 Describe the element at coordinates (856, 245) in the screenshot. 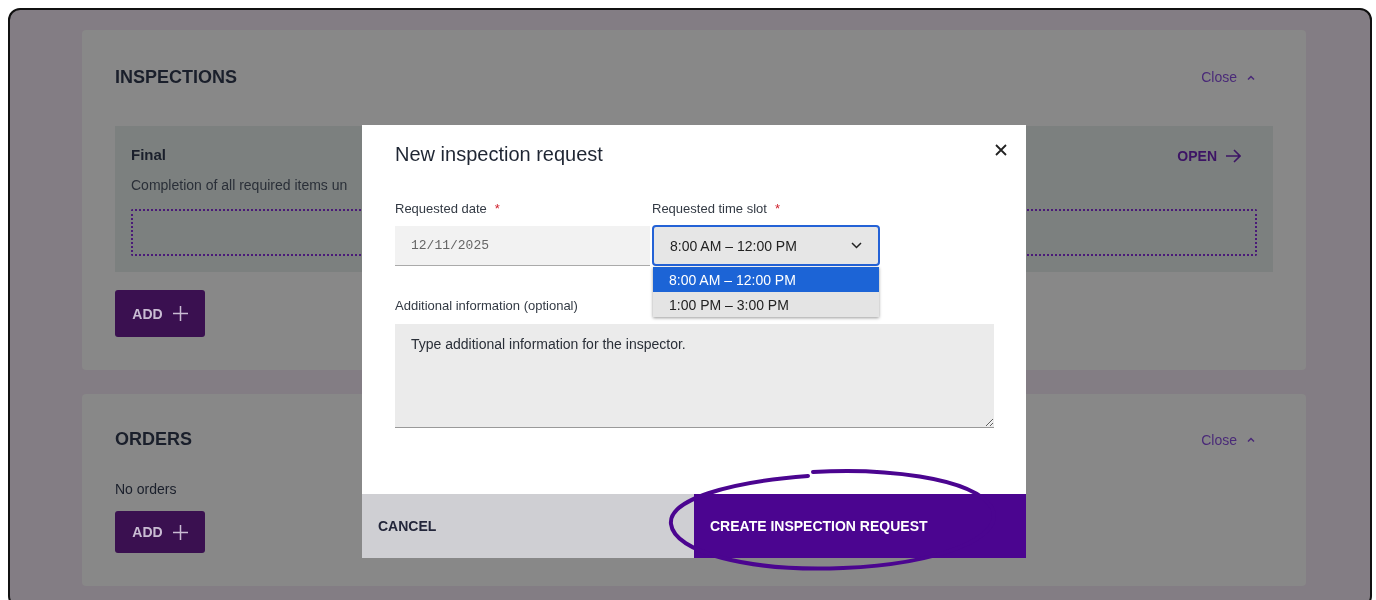

I see `chevron-down-icon` at that location.